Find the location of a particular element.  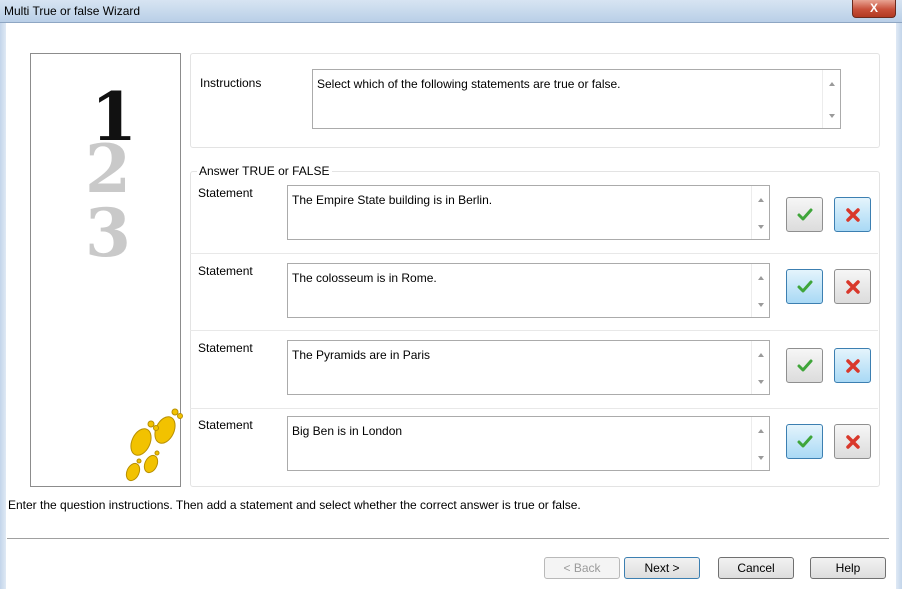

statement-3-input: The Pyramids are in Paris is located at coordinates (528, 367).